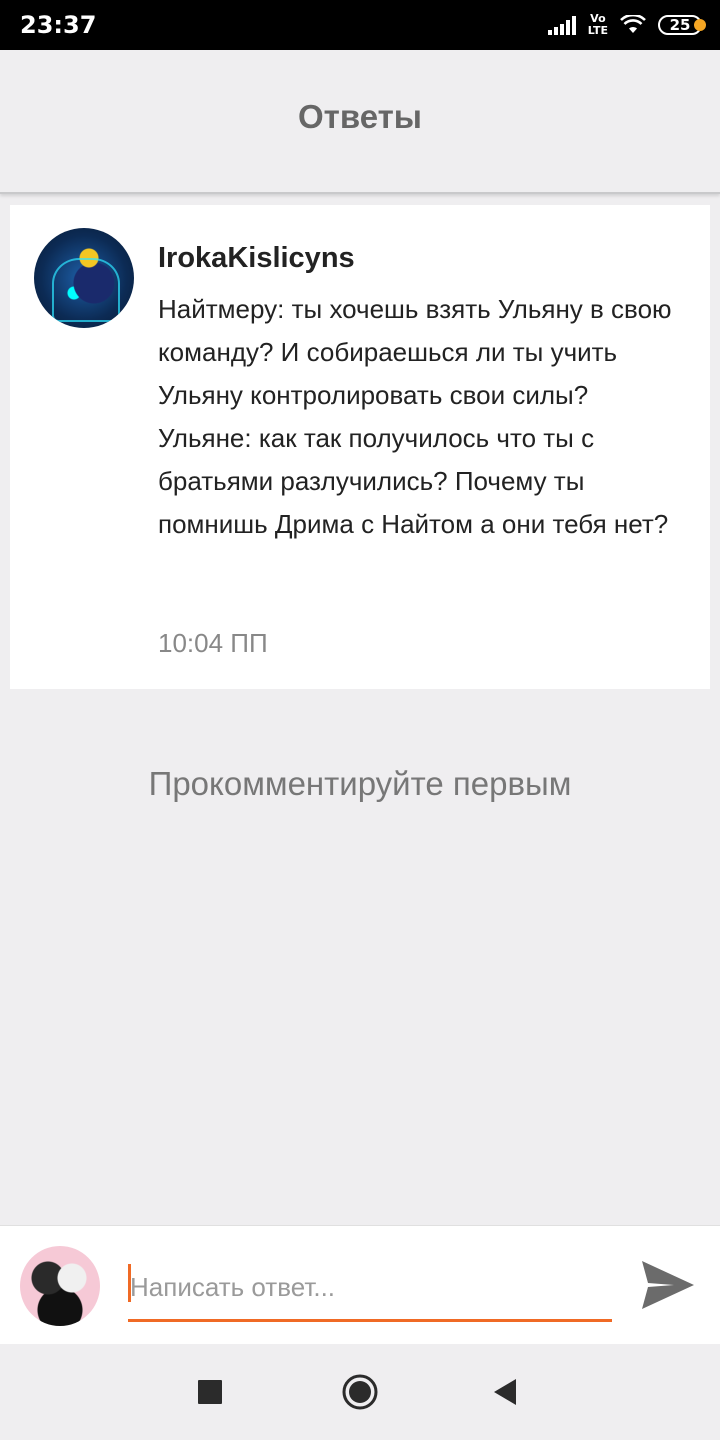 Image resolution: width=720 pixels, height=1440 pixels. Describe the element at coordinates (360, 25) in the screenshot. I see `status-bar: 23:37 Vo LTE 25` at that location.